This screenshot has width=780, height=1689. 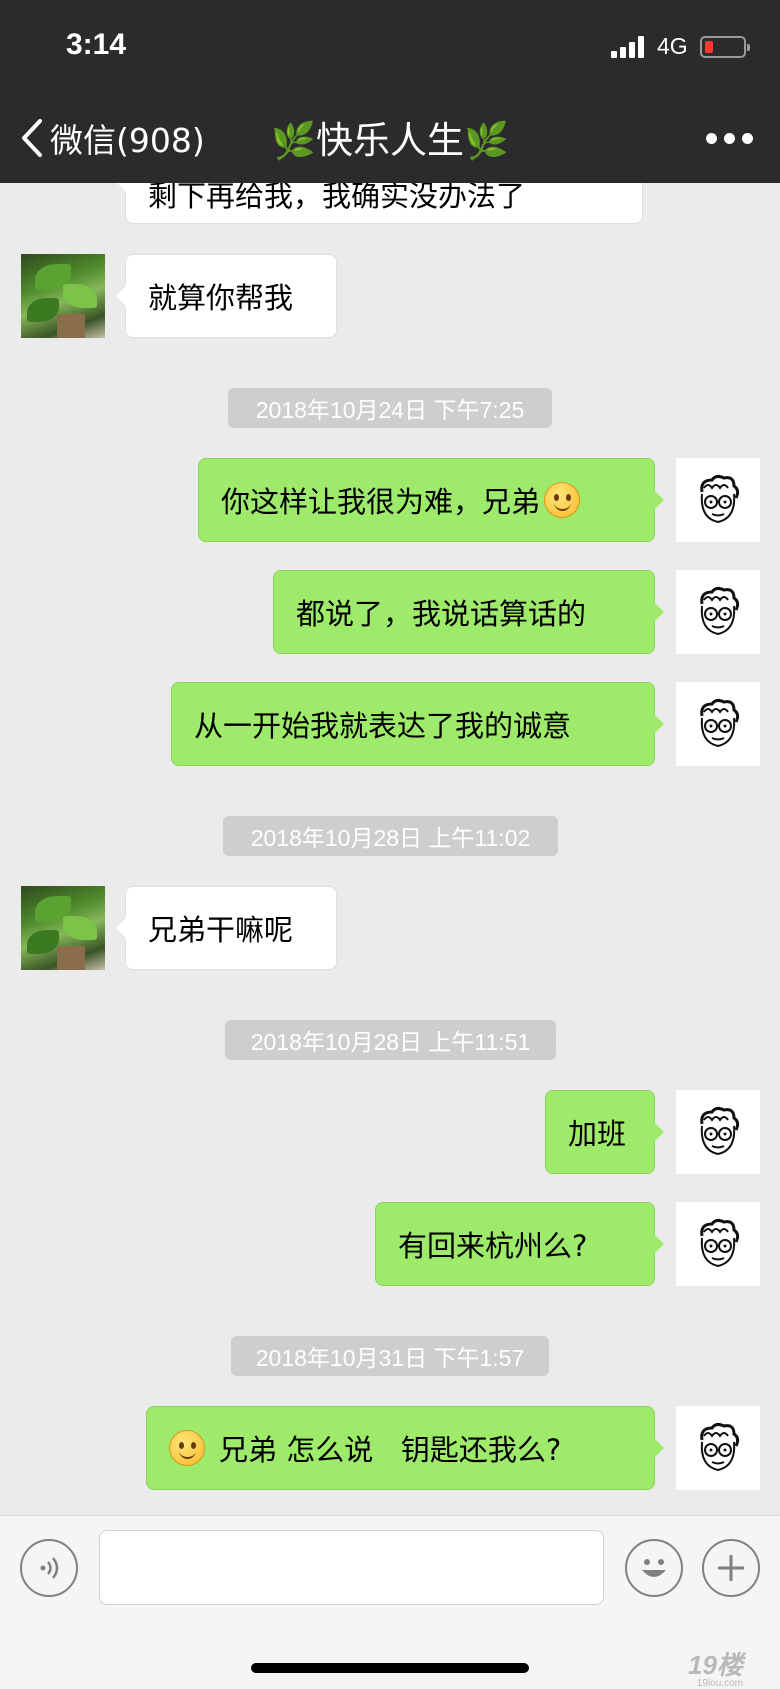 I want to click on message-outgoing: 你这样让我很为难，兄弟, so click(x=431, y=500).